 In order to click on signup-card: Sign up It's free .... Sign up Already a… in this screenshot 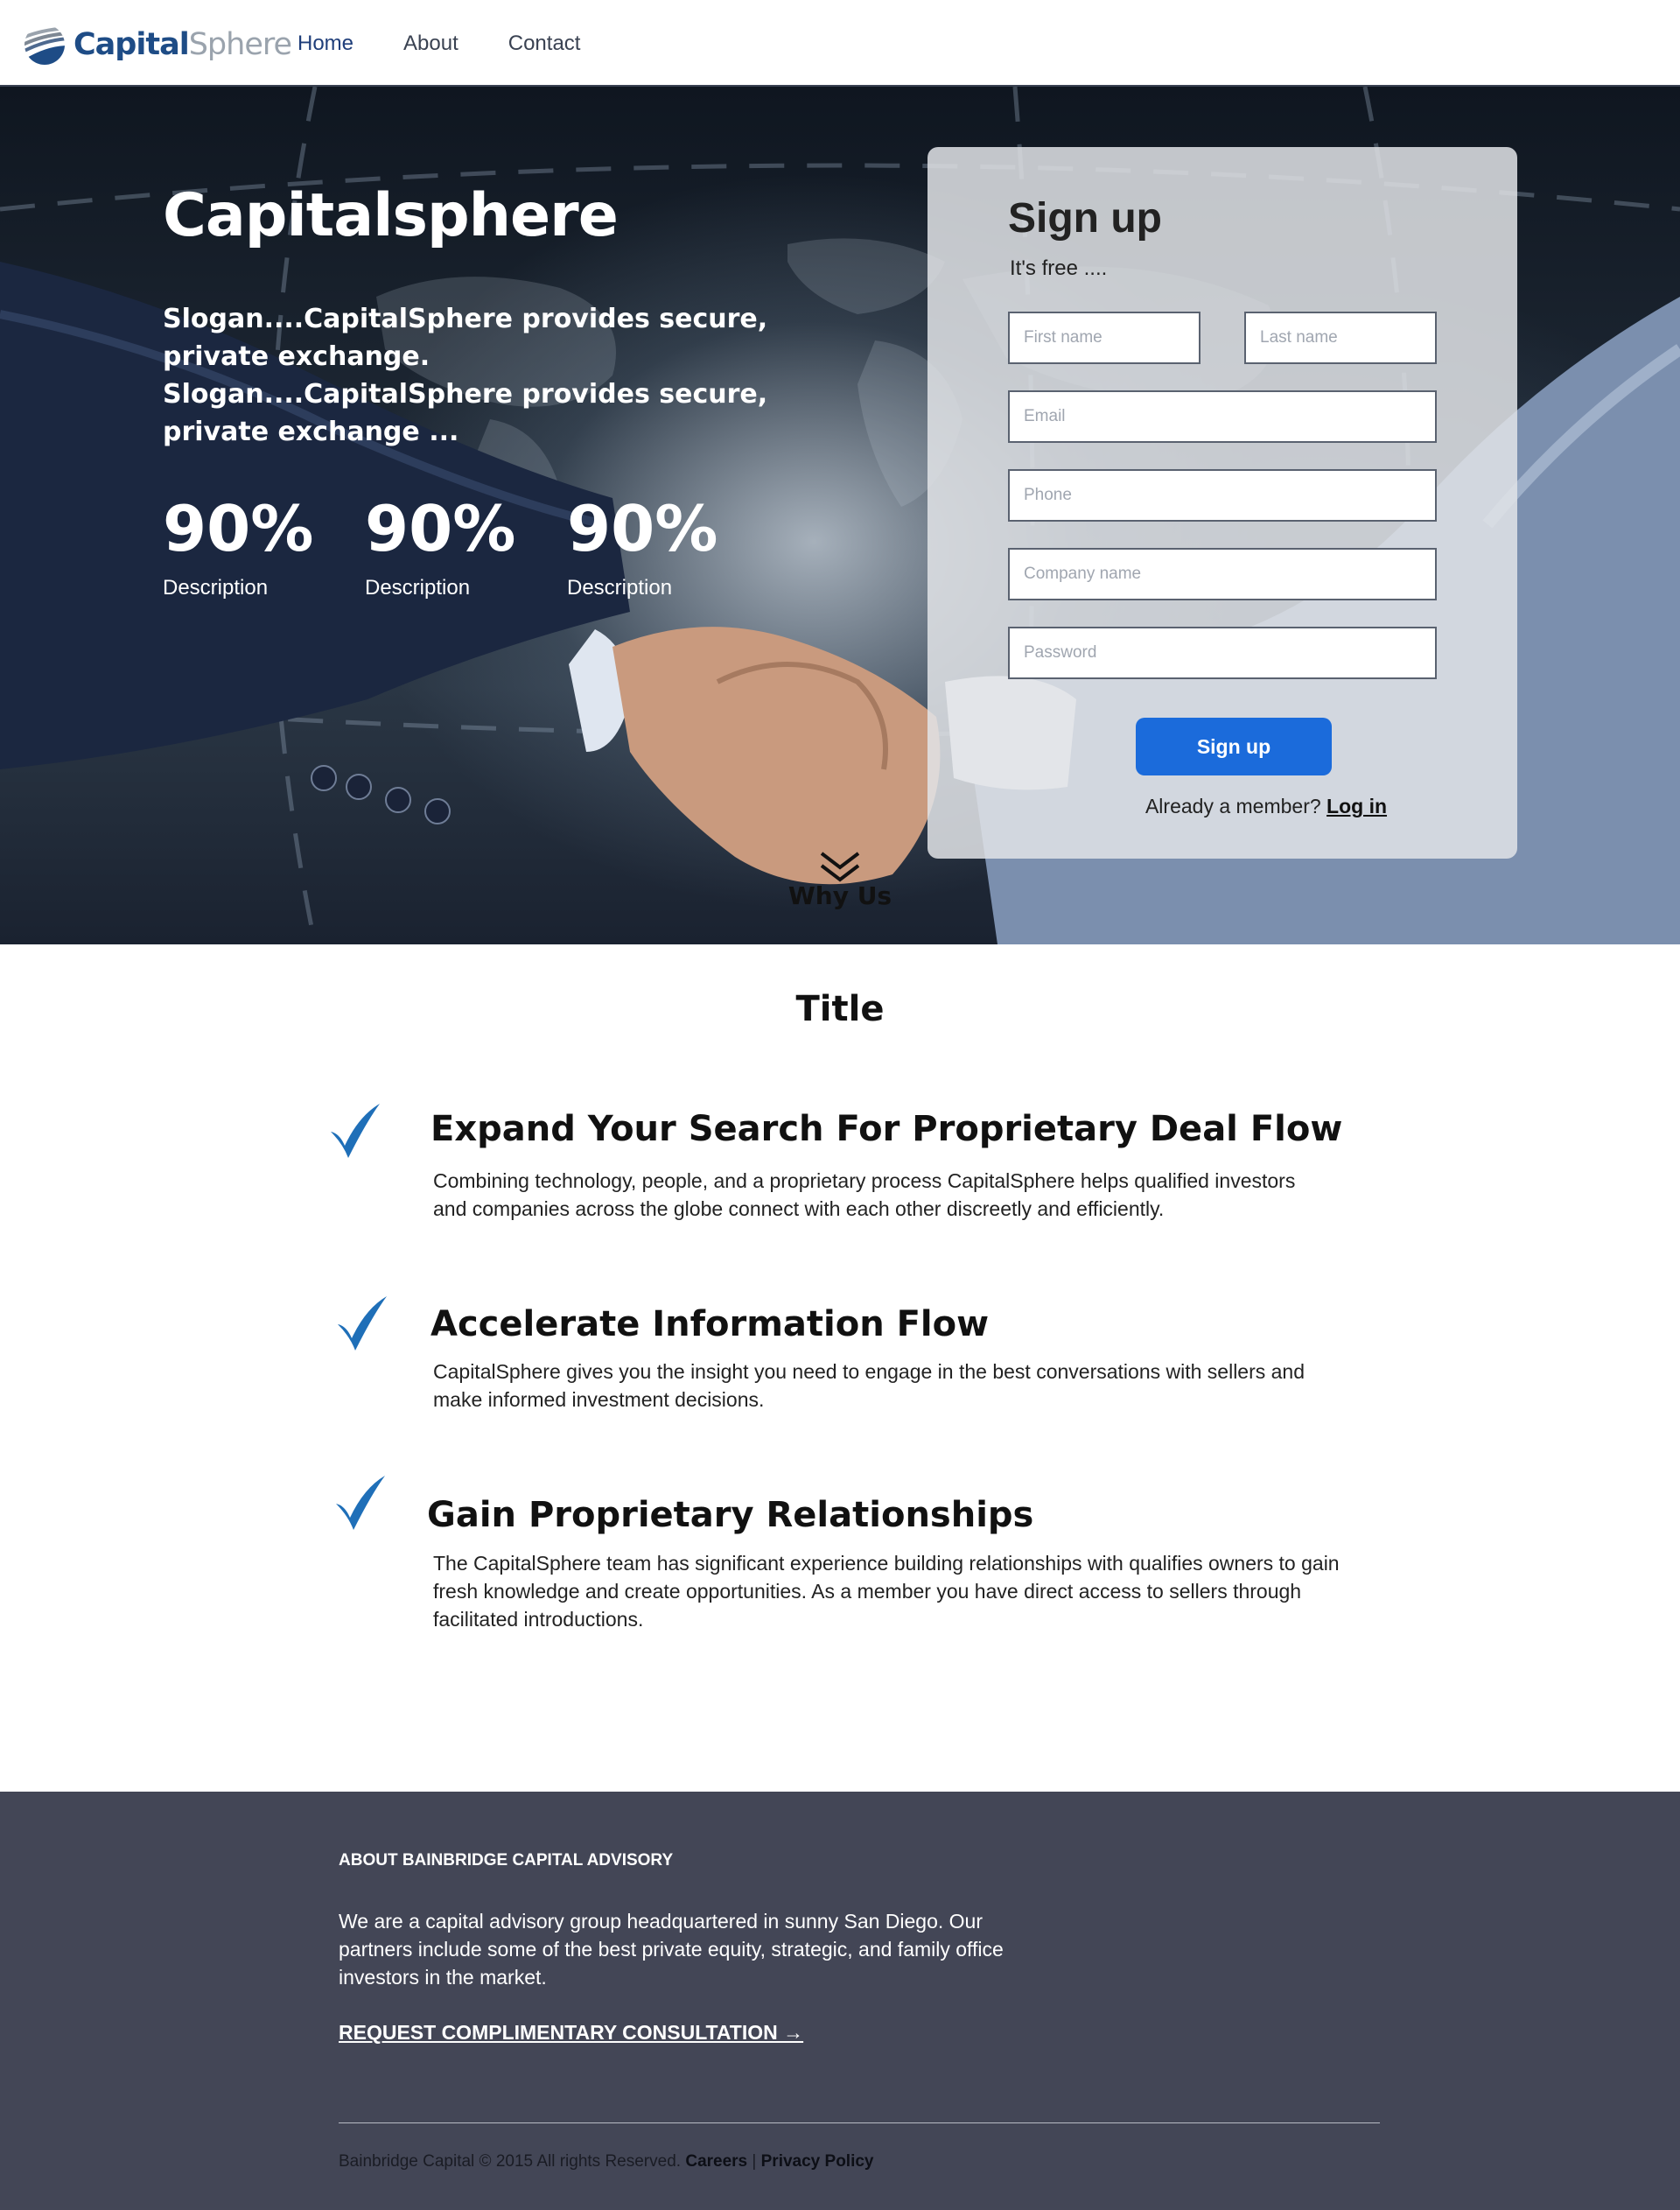, I will do `click(1222, 503)`.